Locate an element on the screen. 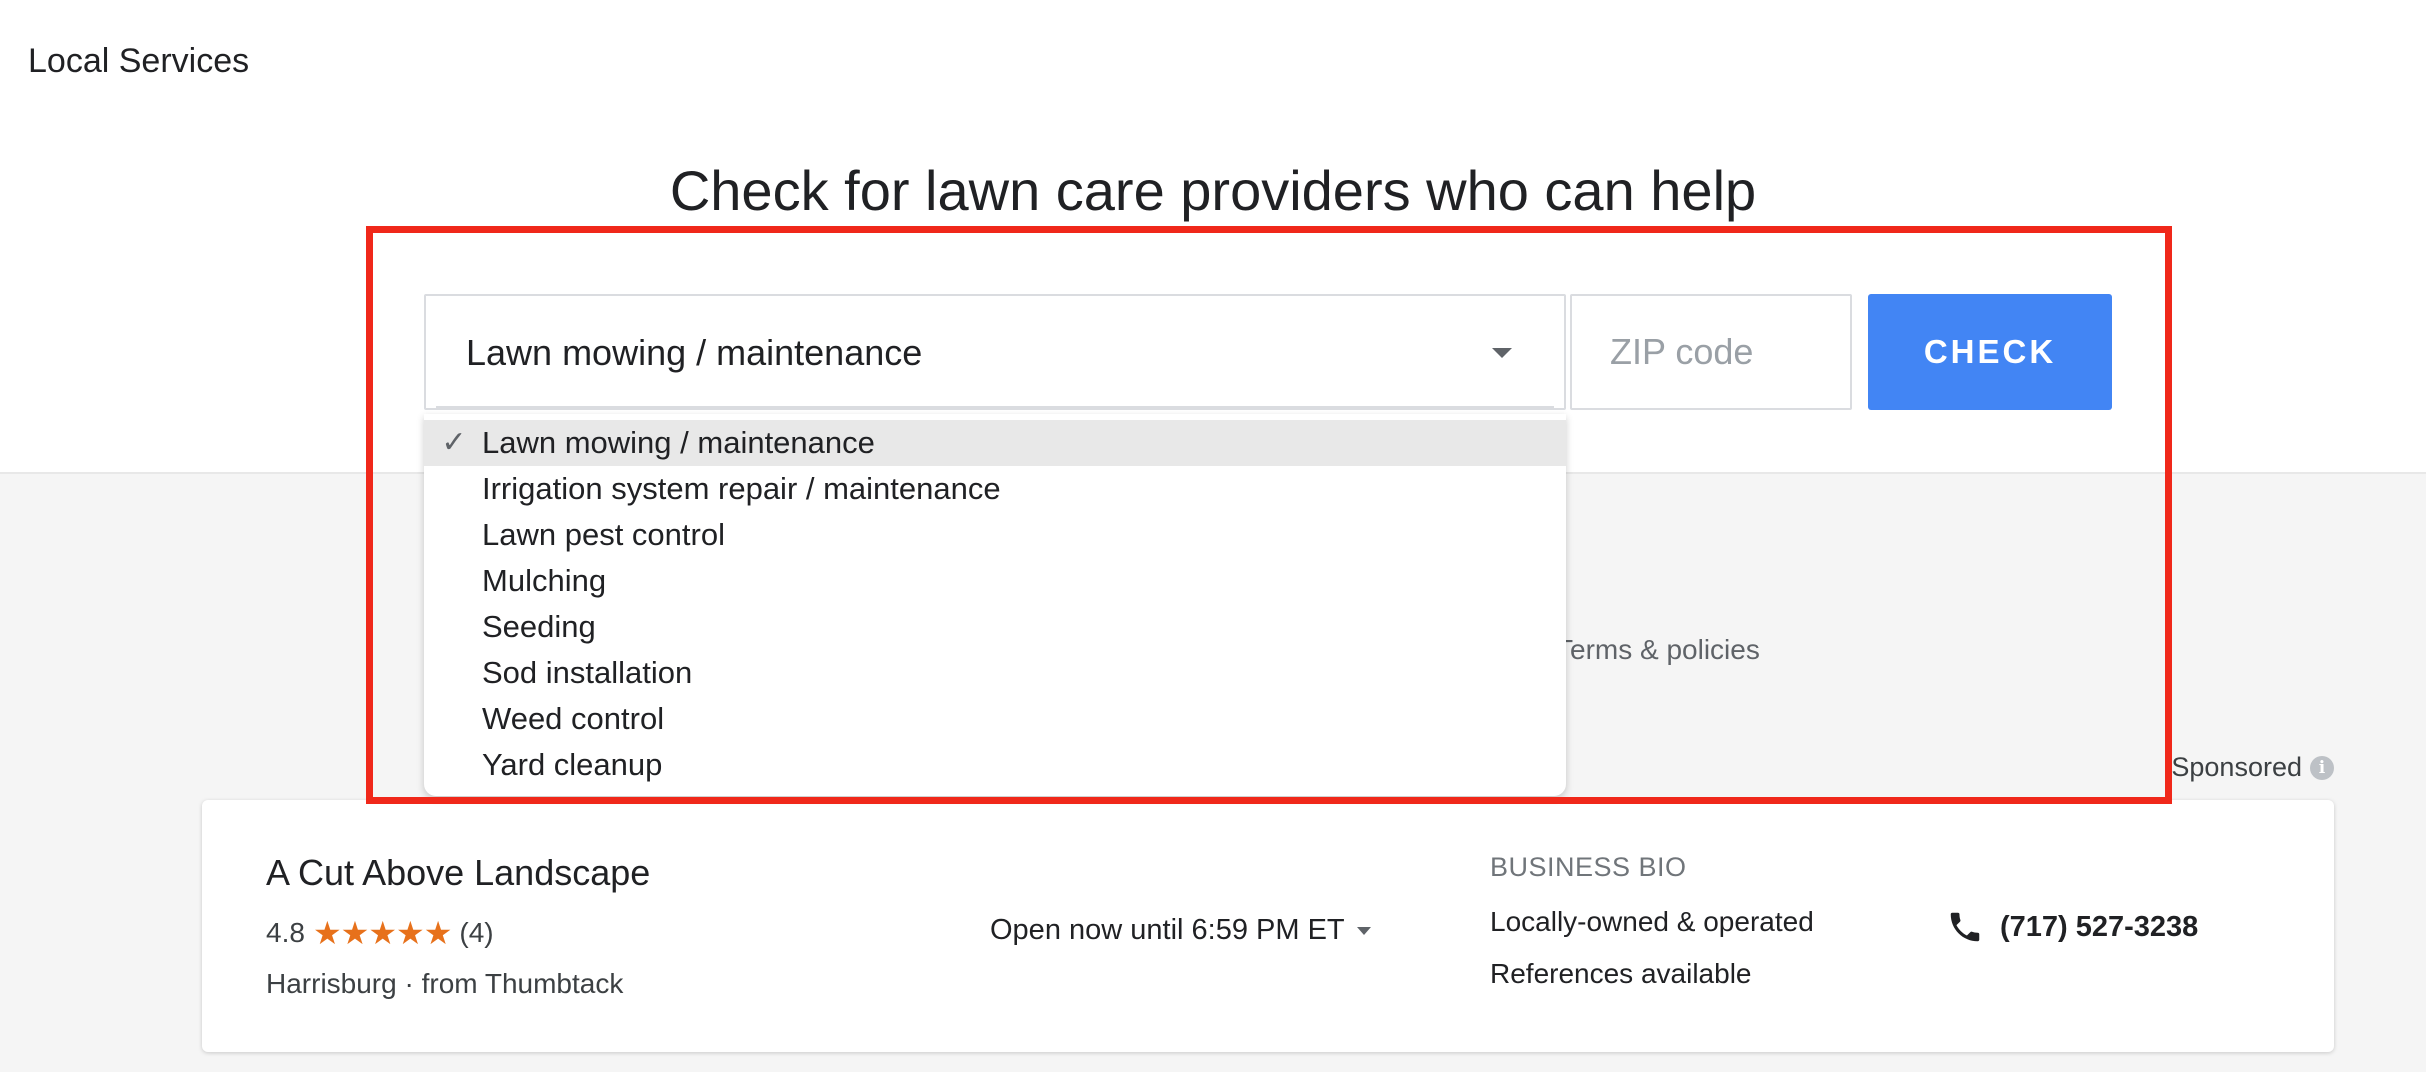  zip-code-input is located at coordinates (1711, 352).